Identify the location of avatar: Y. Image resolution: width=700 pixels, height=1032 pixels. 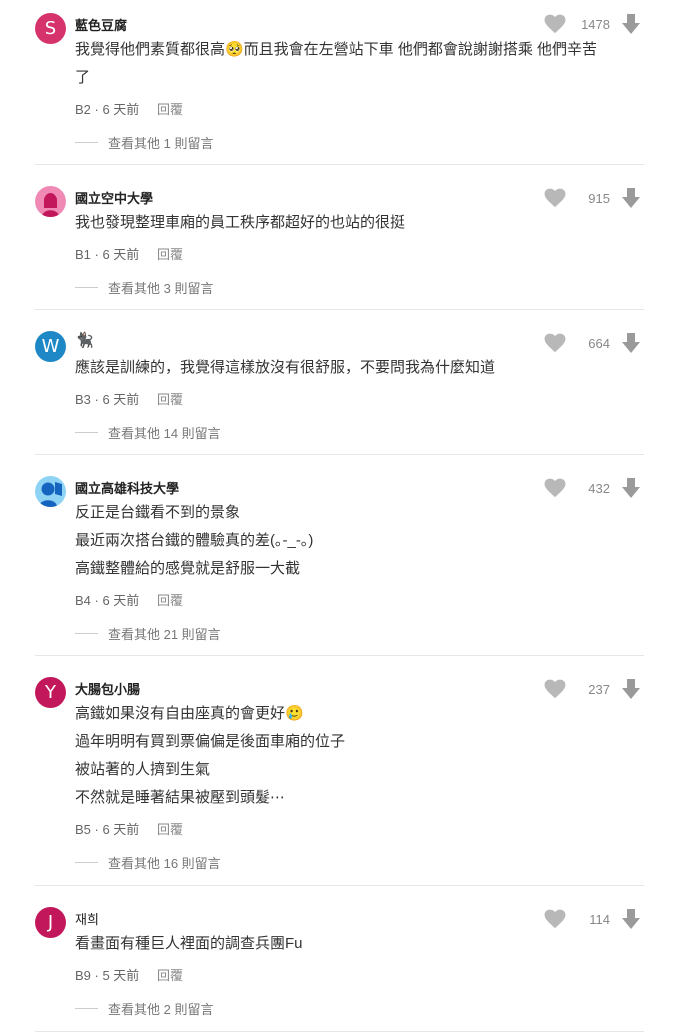
(50, 692).